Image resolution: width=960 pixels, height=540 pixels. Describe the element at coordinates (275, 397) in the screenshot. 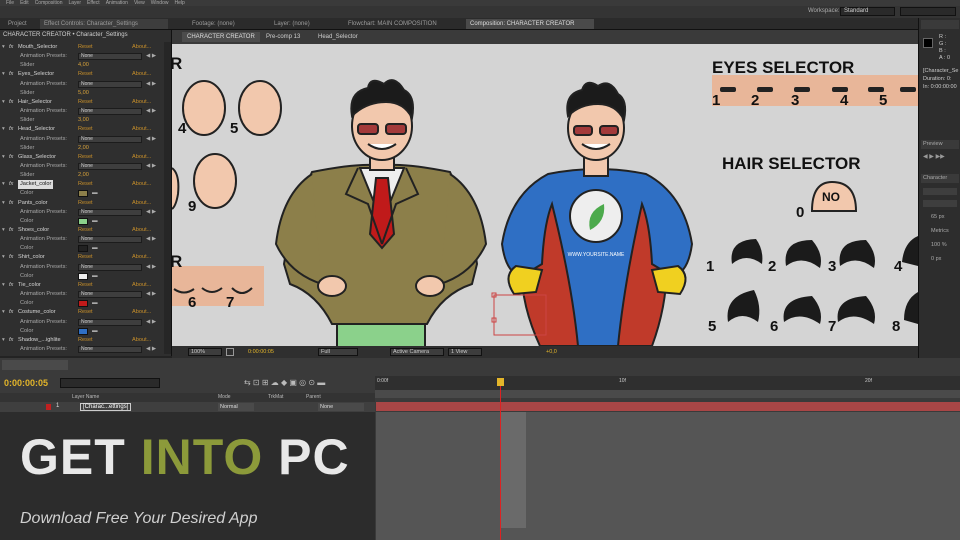

I see `col-trkmat: TrkMat` at that location.